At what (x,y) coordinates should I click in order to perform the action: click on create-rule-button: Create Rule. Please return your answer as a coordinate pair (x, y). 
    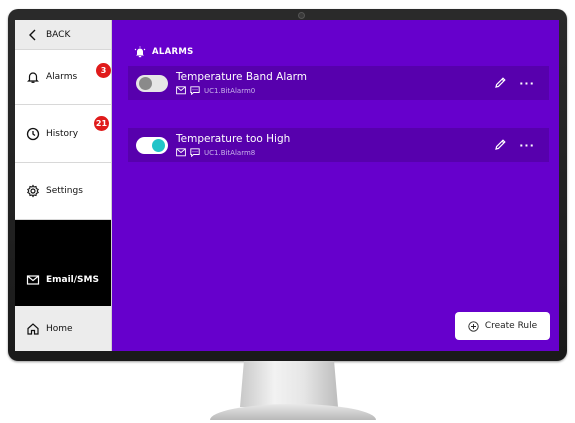
    Looking at the image, I should click on (502, 326).